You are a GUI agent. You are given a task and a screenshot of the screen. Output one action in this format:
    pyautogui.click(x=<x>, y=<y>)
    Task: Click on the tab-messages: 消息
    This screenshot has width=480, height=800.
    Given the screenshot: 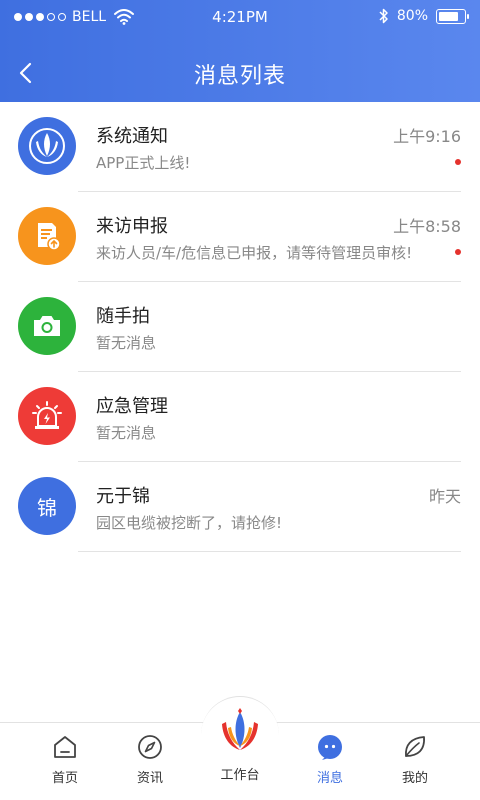 What is the action you would take?
    pyautogui.click(x=330, y=759)
    